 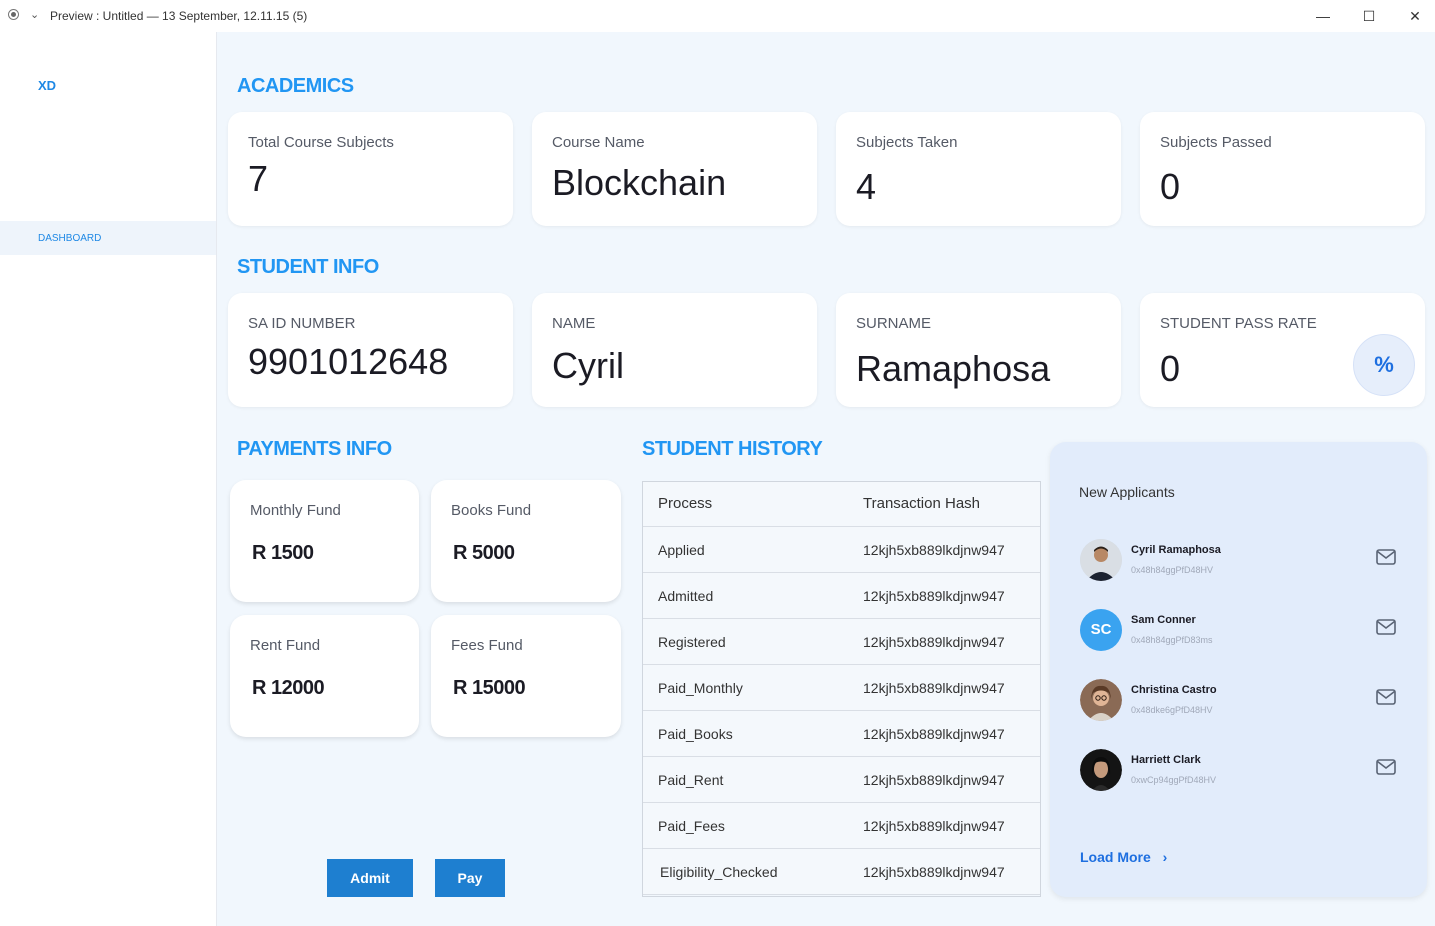 What do you see at coordinates (1240, 561) in the screenshot?
I see `applicant-item: Cyril Ramaphosa 0x48h84ggPfD48HV` at bounding box center [1240, 561].